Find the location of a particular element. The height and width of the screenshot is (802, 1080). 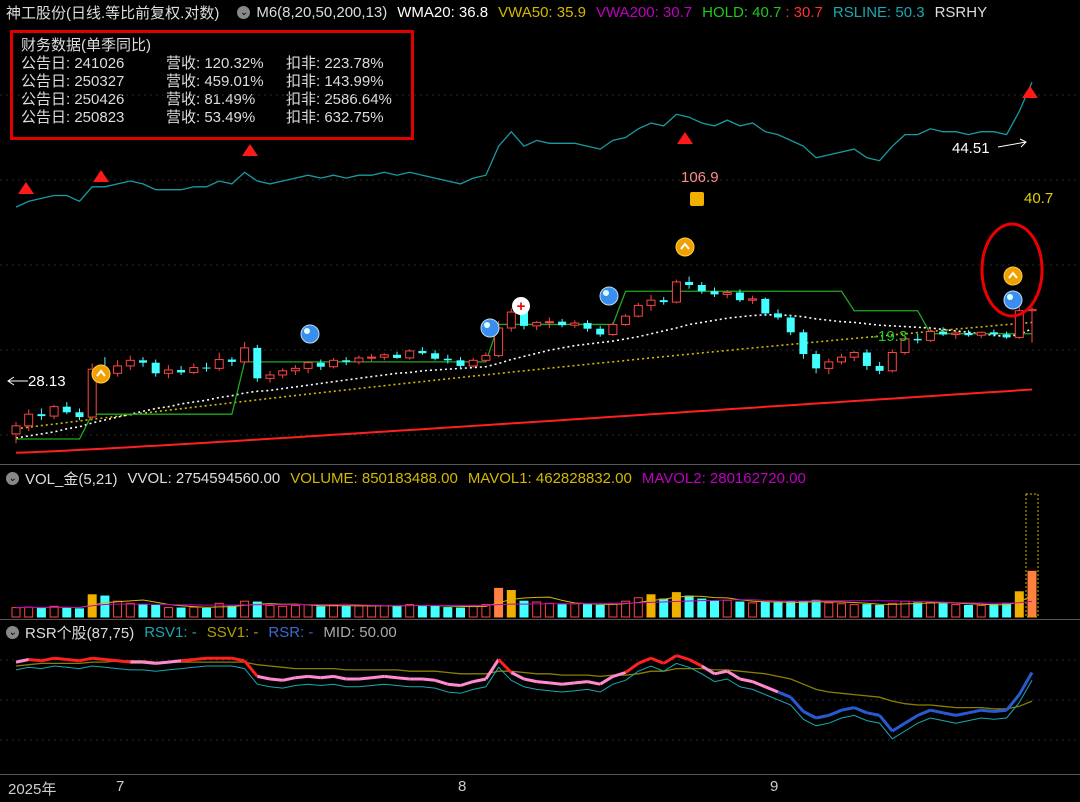

x-axis-label: 9 is located at coordinates (774, 786).